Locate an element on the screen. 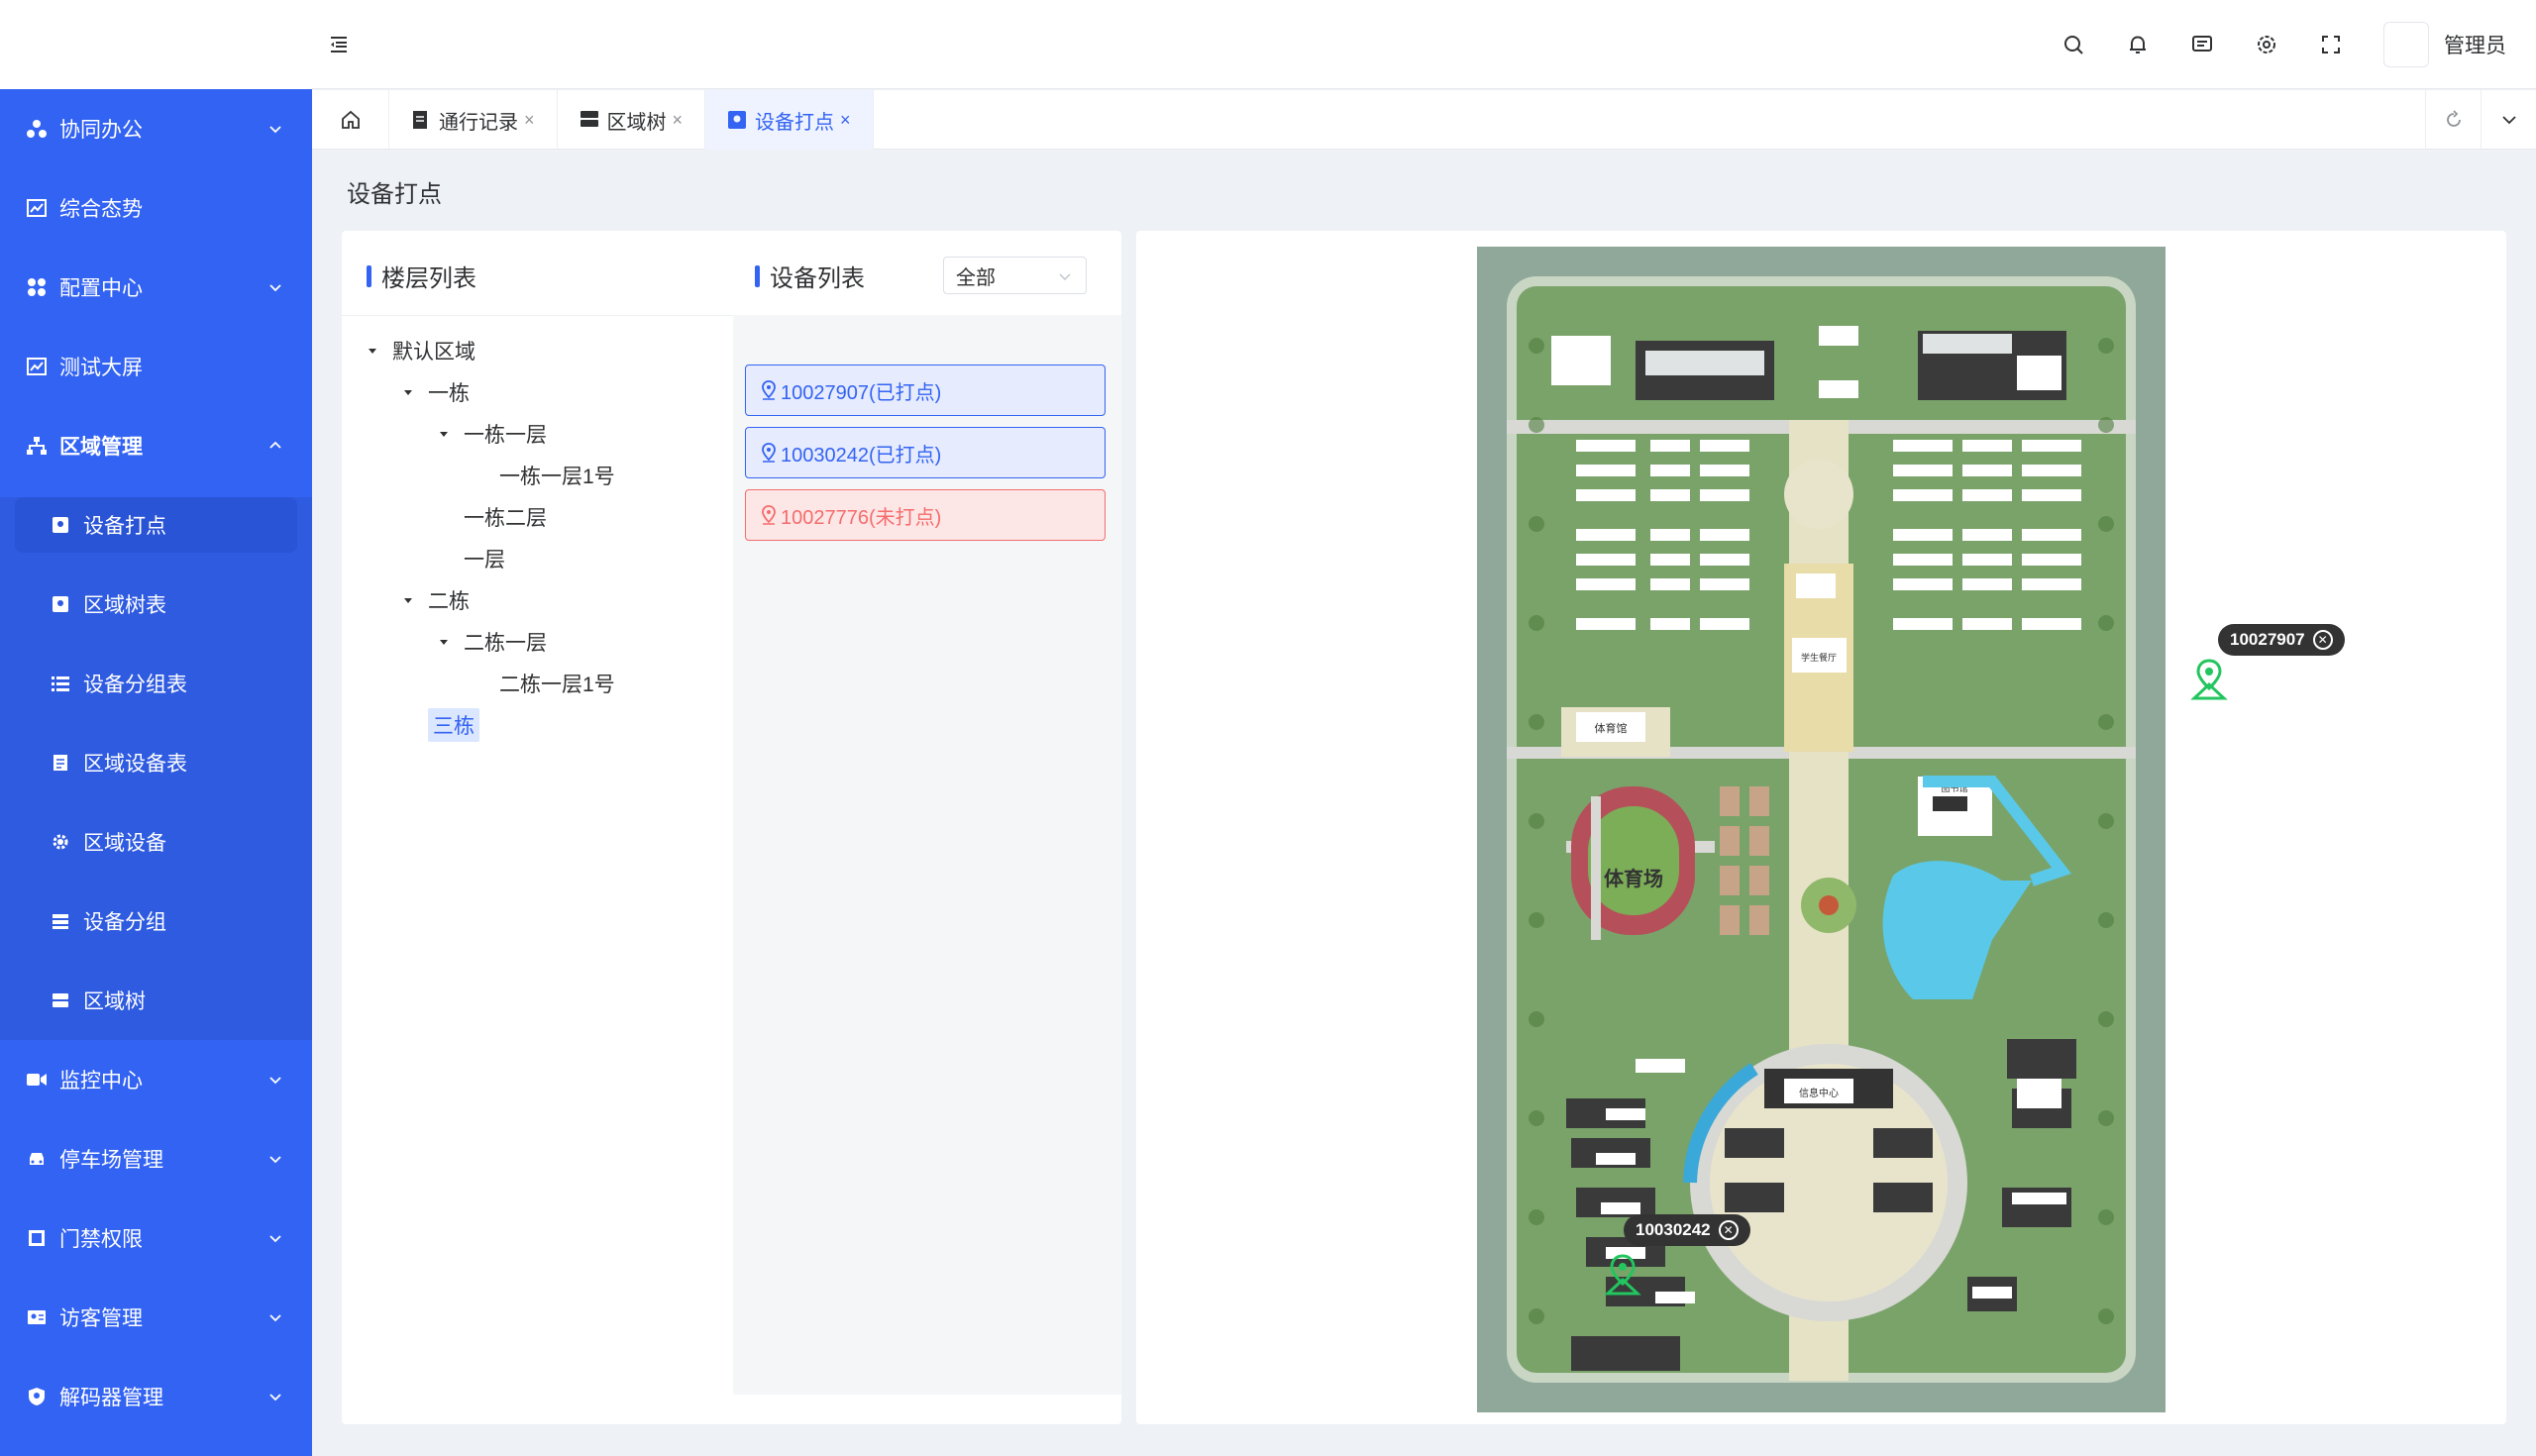  fullscreen-icon is located at coordinates (2331, 44).